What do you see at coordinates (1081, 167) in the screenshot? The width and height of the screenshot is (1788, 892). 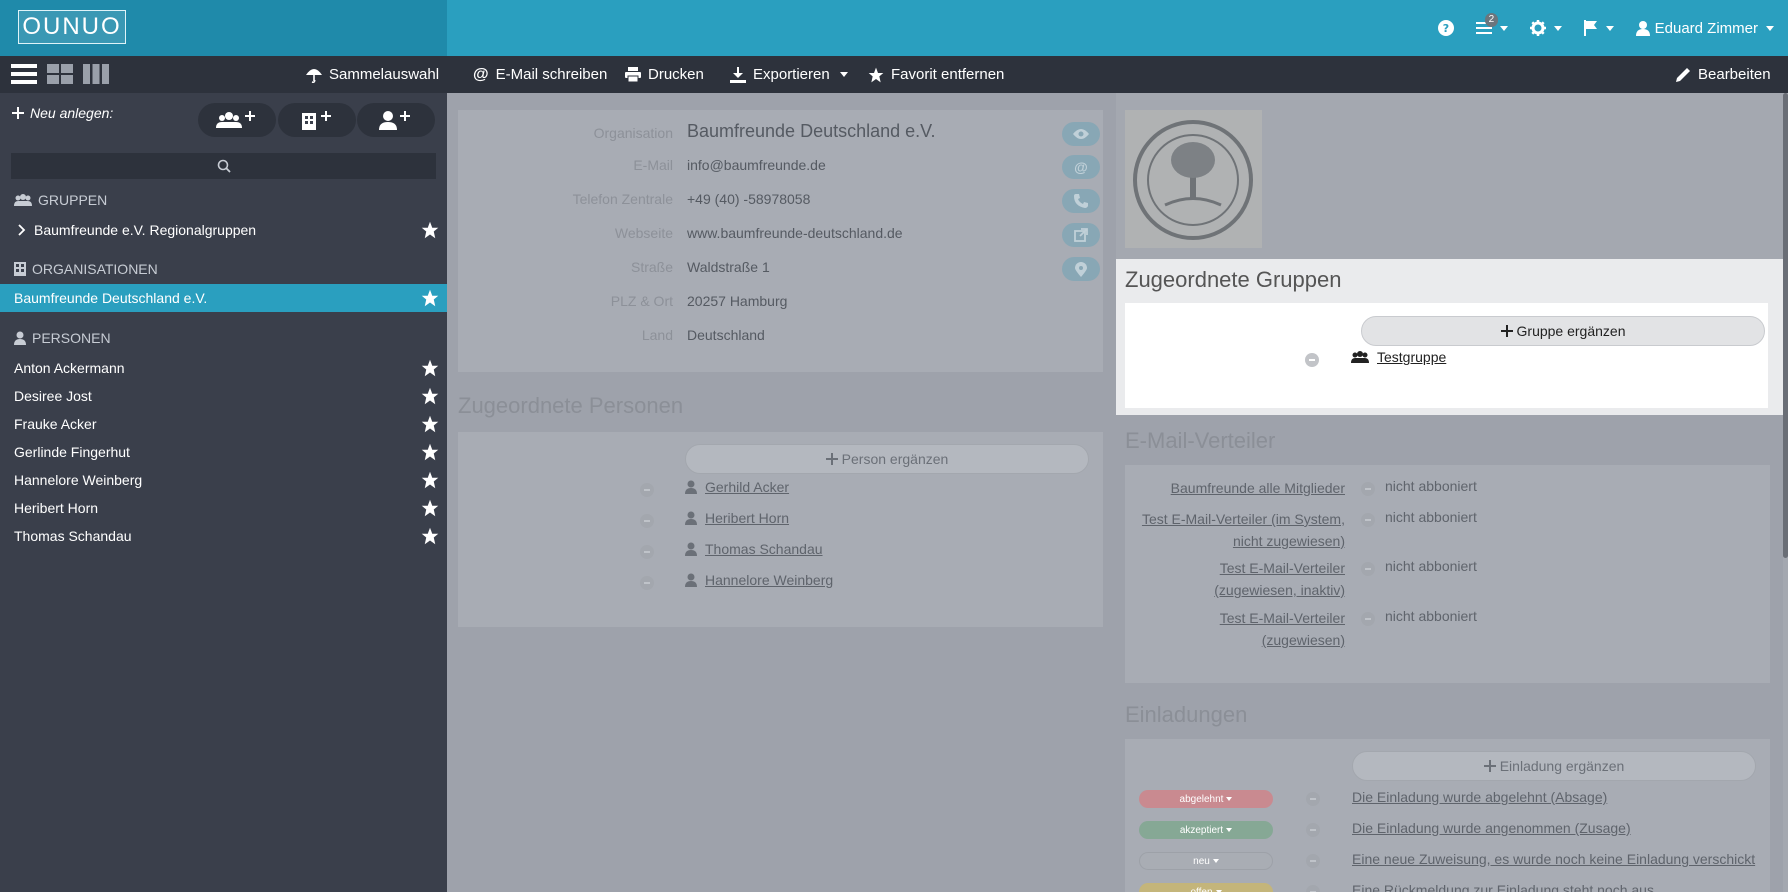 I see `send-email-button: @` at bounding box center [1081, 167].